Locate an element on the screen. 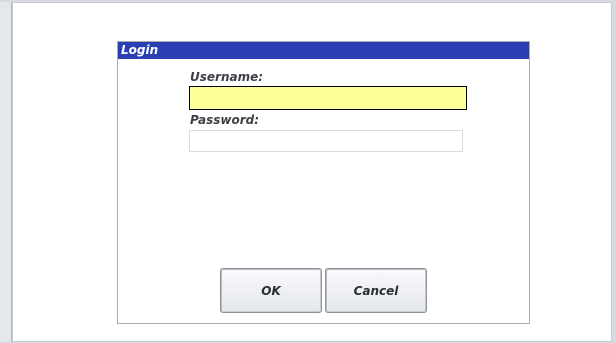 The width and height of the screenshot is (616, 343). username-label: Username: is located at coordinates (227, 77).